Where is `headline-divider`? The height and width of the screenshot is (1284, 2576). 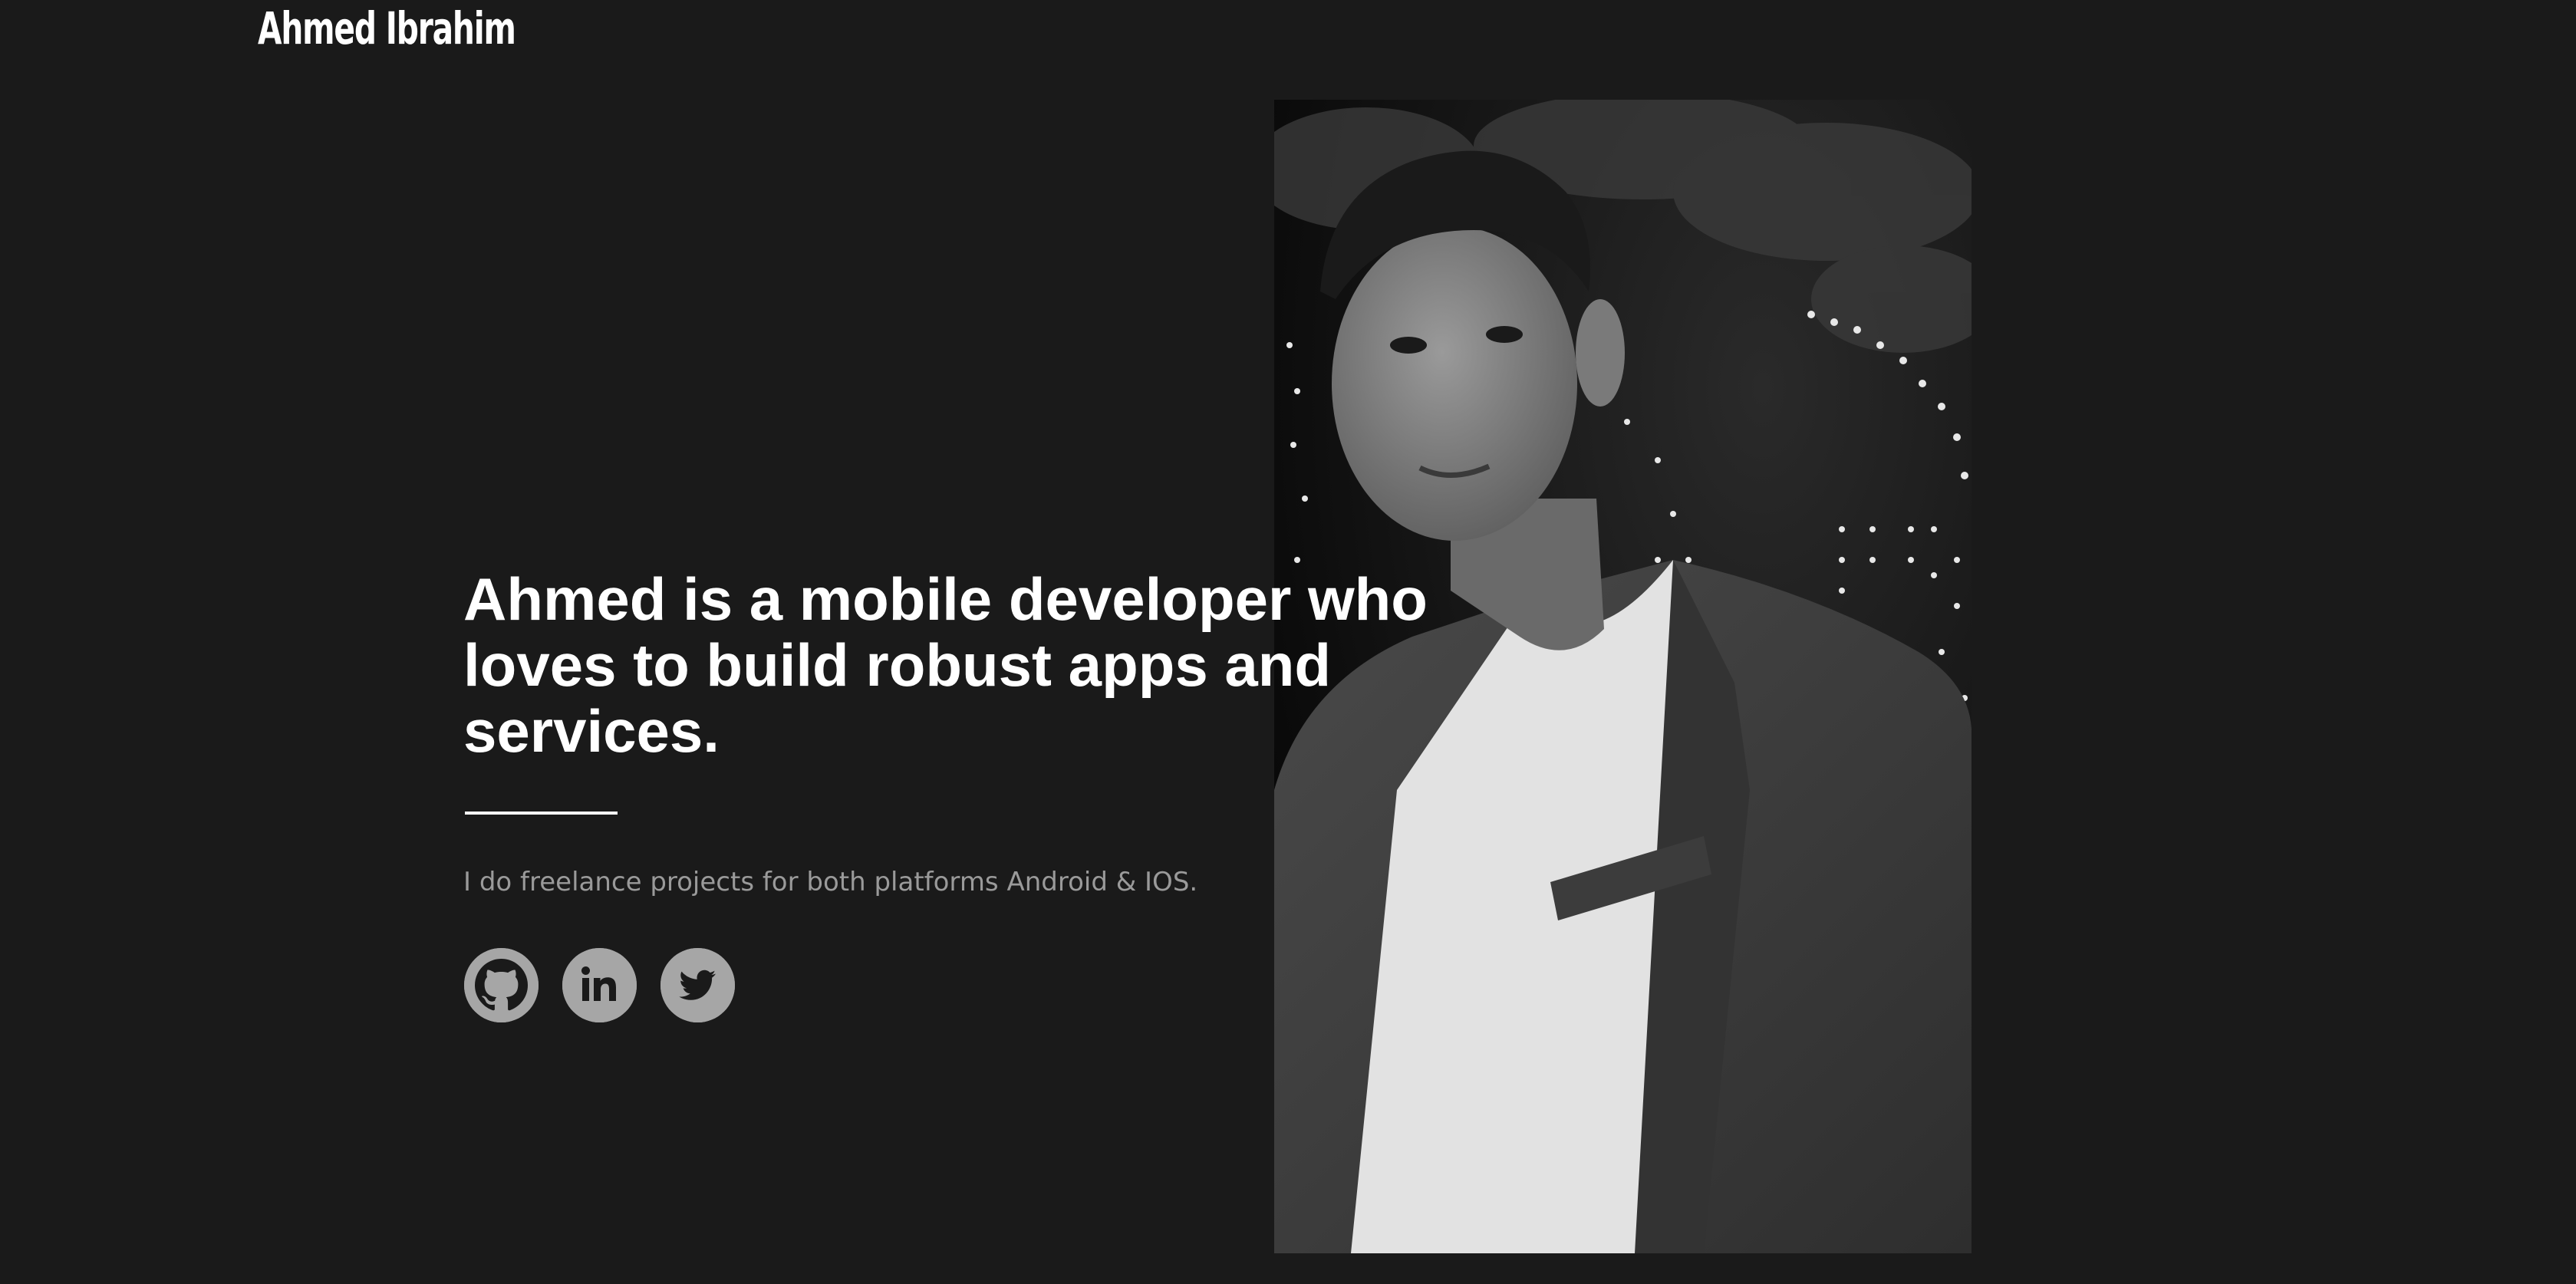 headline-divider is located at coordinates (541, 813).